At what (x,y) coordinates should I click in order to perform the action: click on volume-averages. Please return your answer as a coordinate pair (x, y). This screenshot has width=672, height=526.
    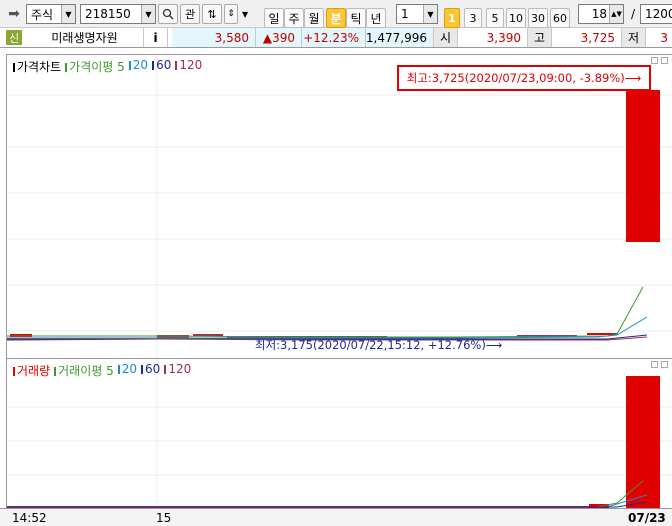
    Looking at the image, I should click on (327, 494).